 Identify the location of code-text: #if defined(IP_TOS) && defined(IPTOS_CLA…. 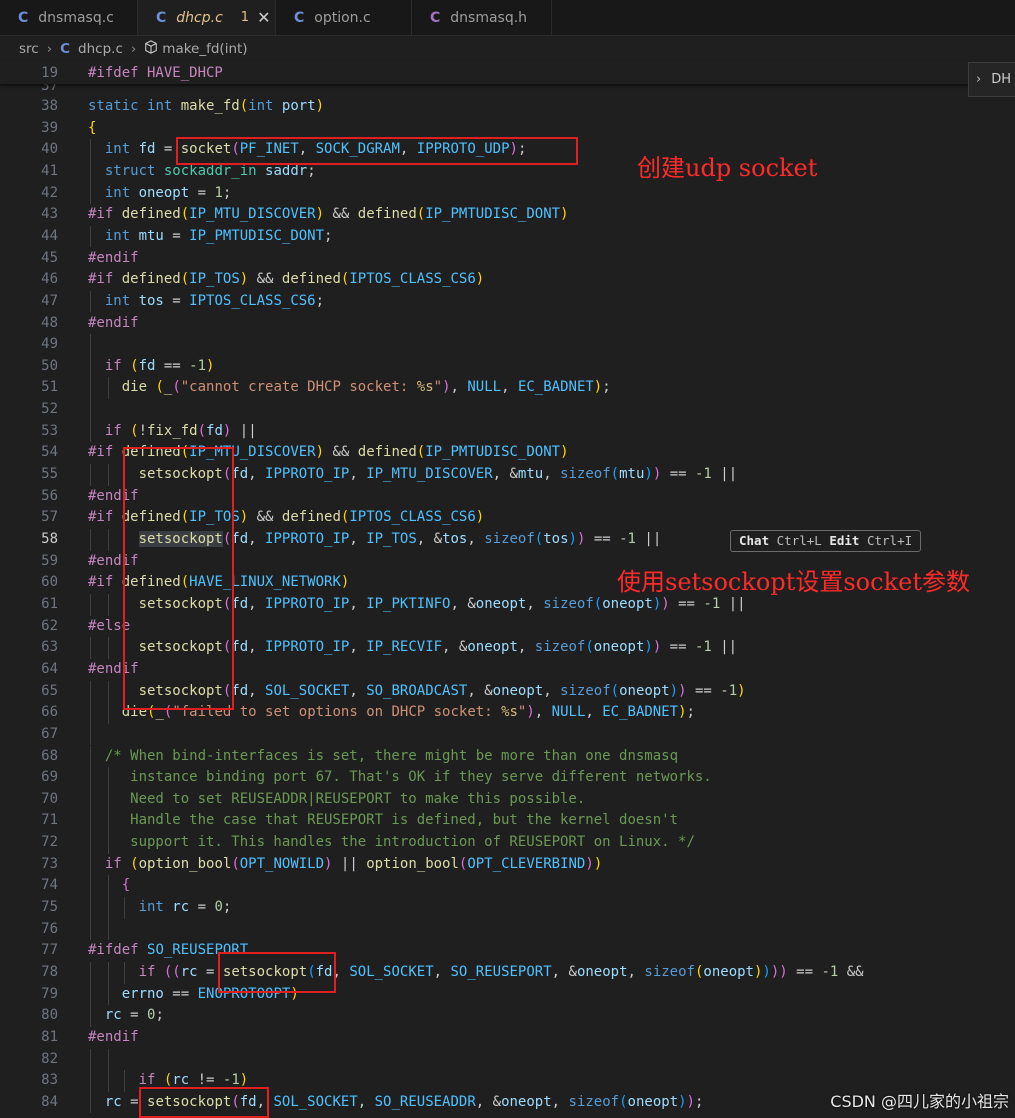
(286, 279).